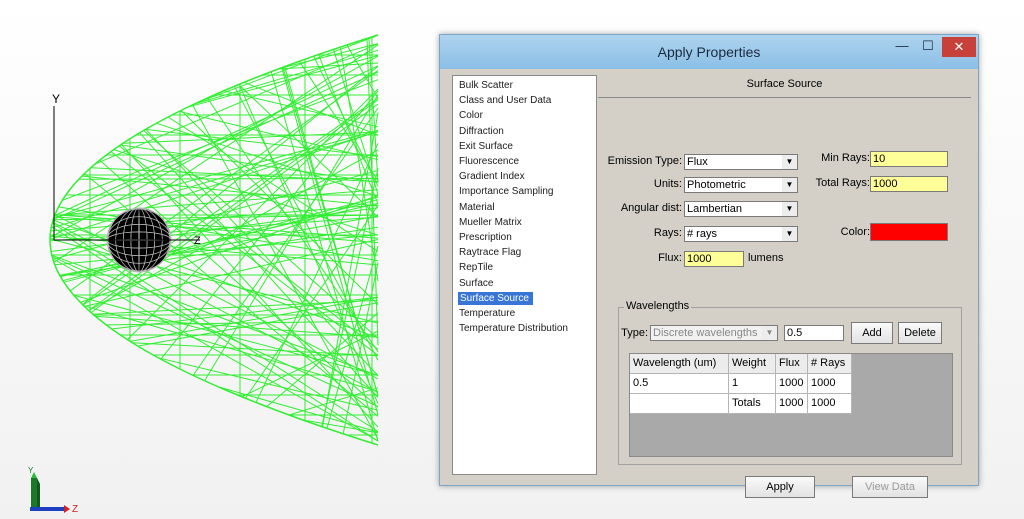 The width and height of the screenshot is (1024, 519). Describe the element at coordinates (959, 47) in the screenshot. I see `close-button: ✕` at that location.